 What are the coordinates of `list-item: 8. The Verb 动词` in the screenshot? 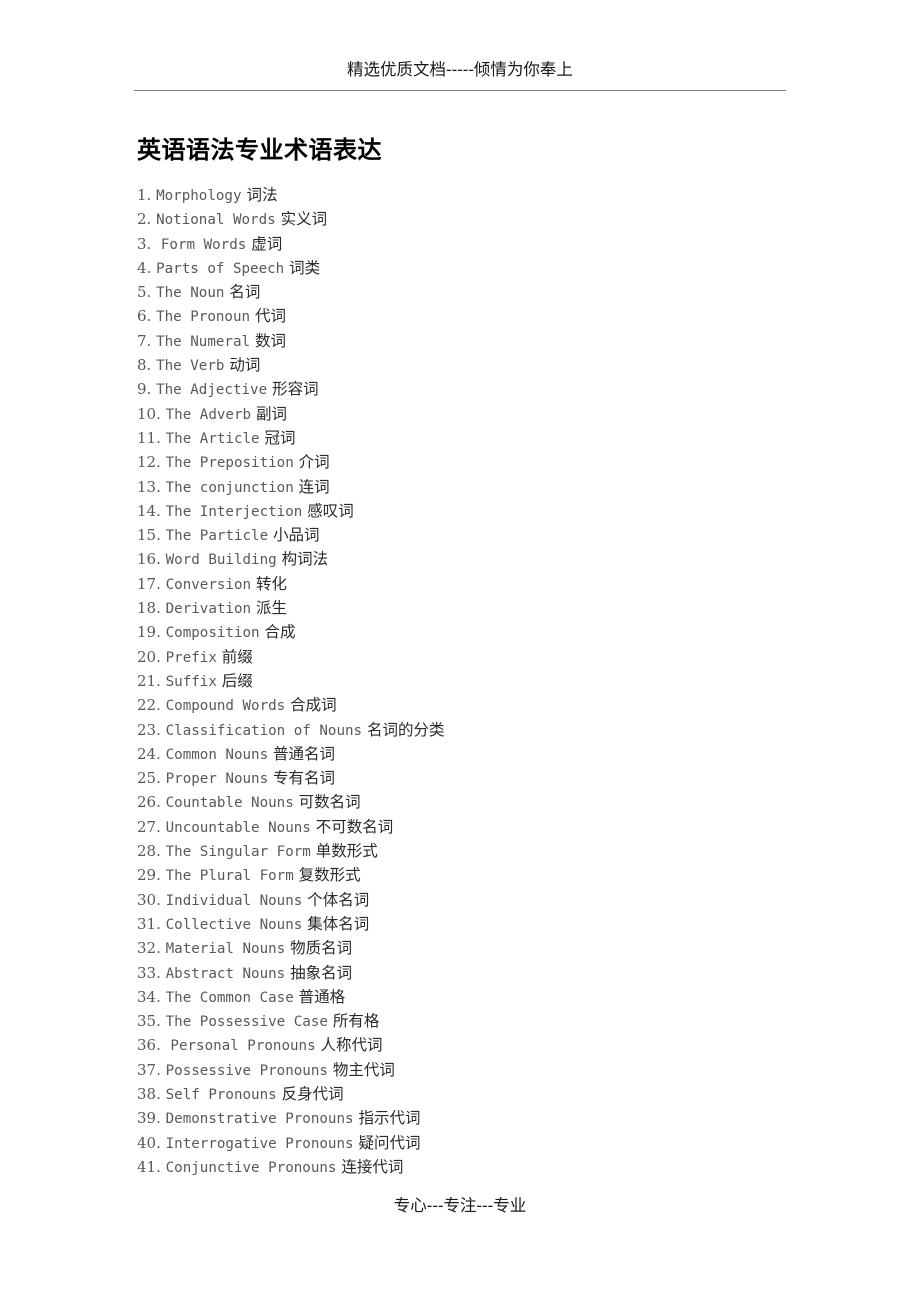 It's located at (487, 365).